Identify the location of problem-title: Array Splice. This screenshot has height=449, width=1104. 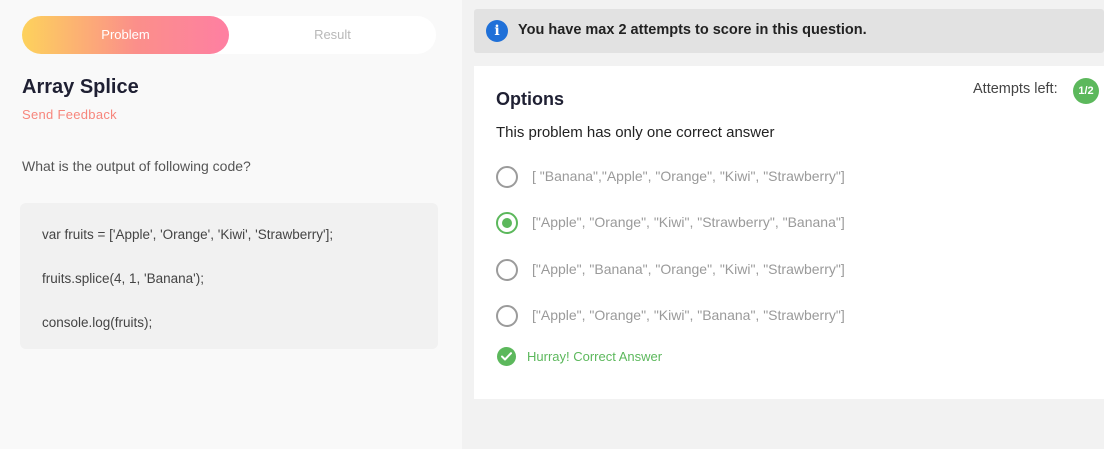
(80, 87).